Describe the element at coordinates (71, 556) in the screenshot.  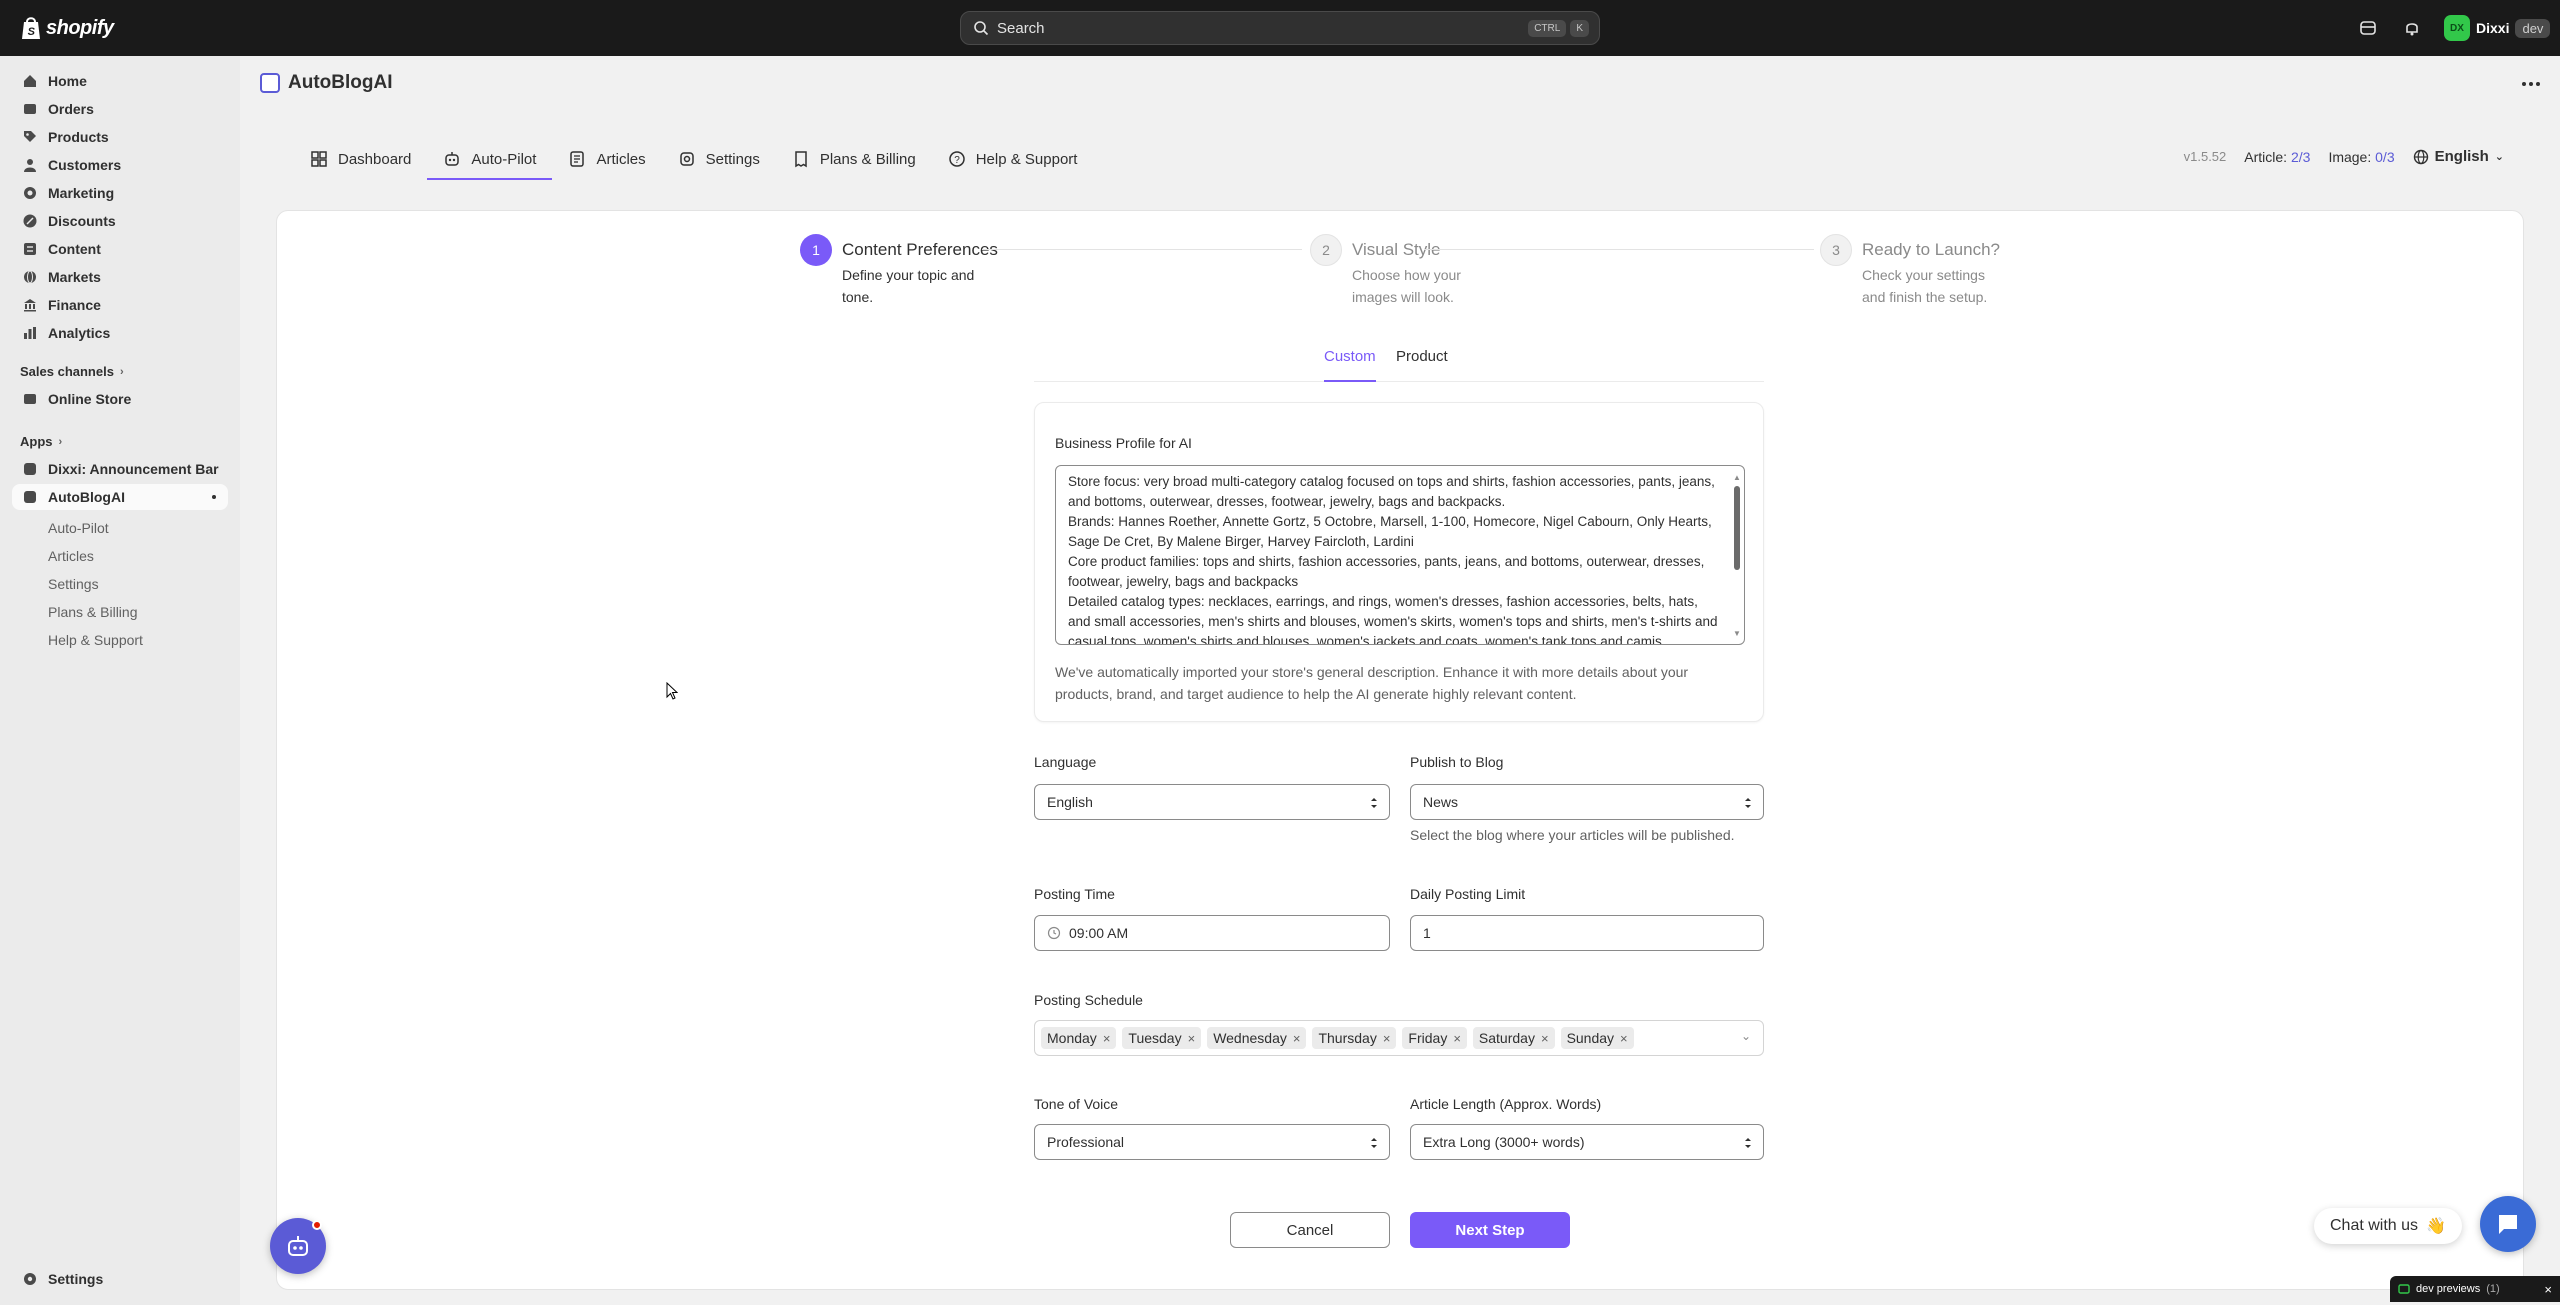
I see `sidebar-sub-articles: Articles` at that location.